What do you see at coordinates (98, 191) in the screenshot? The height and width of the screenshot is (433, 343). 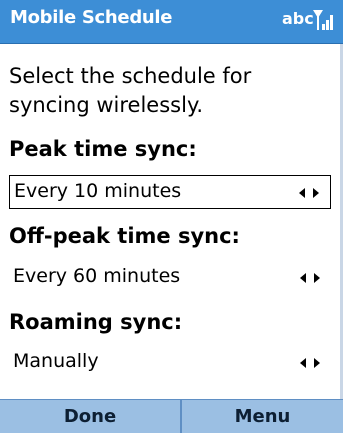 I see `peak-time-sync-value: Every 10 minutes` at bounding box center [98, 191].